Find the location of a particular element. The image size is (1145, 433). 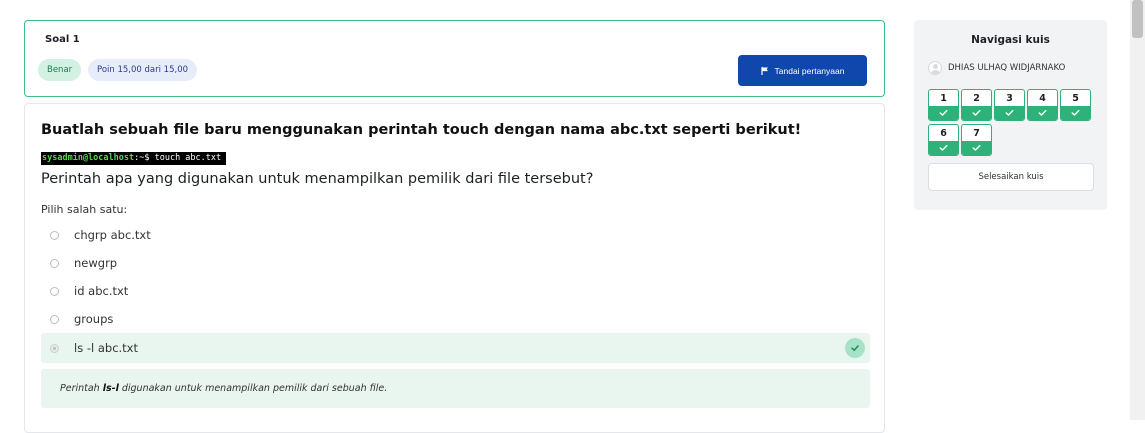

radio-button-selected is located at coordinates (54, 348).